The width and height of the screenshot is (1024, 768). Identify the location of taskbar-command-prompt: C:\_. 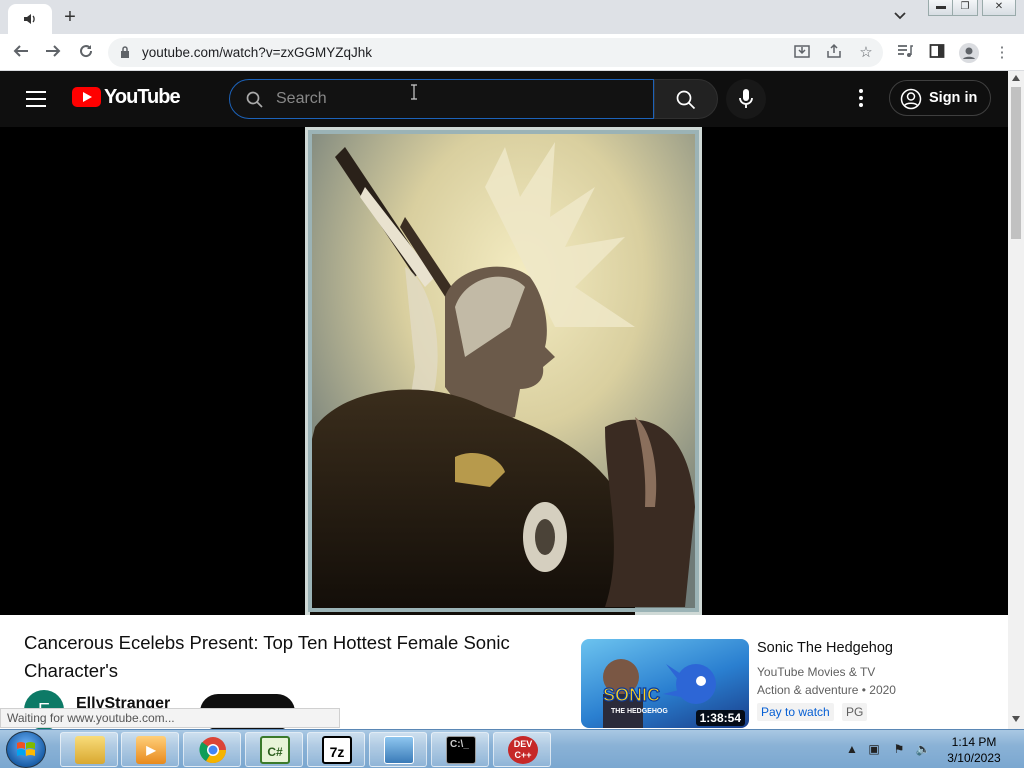
(460, 749).